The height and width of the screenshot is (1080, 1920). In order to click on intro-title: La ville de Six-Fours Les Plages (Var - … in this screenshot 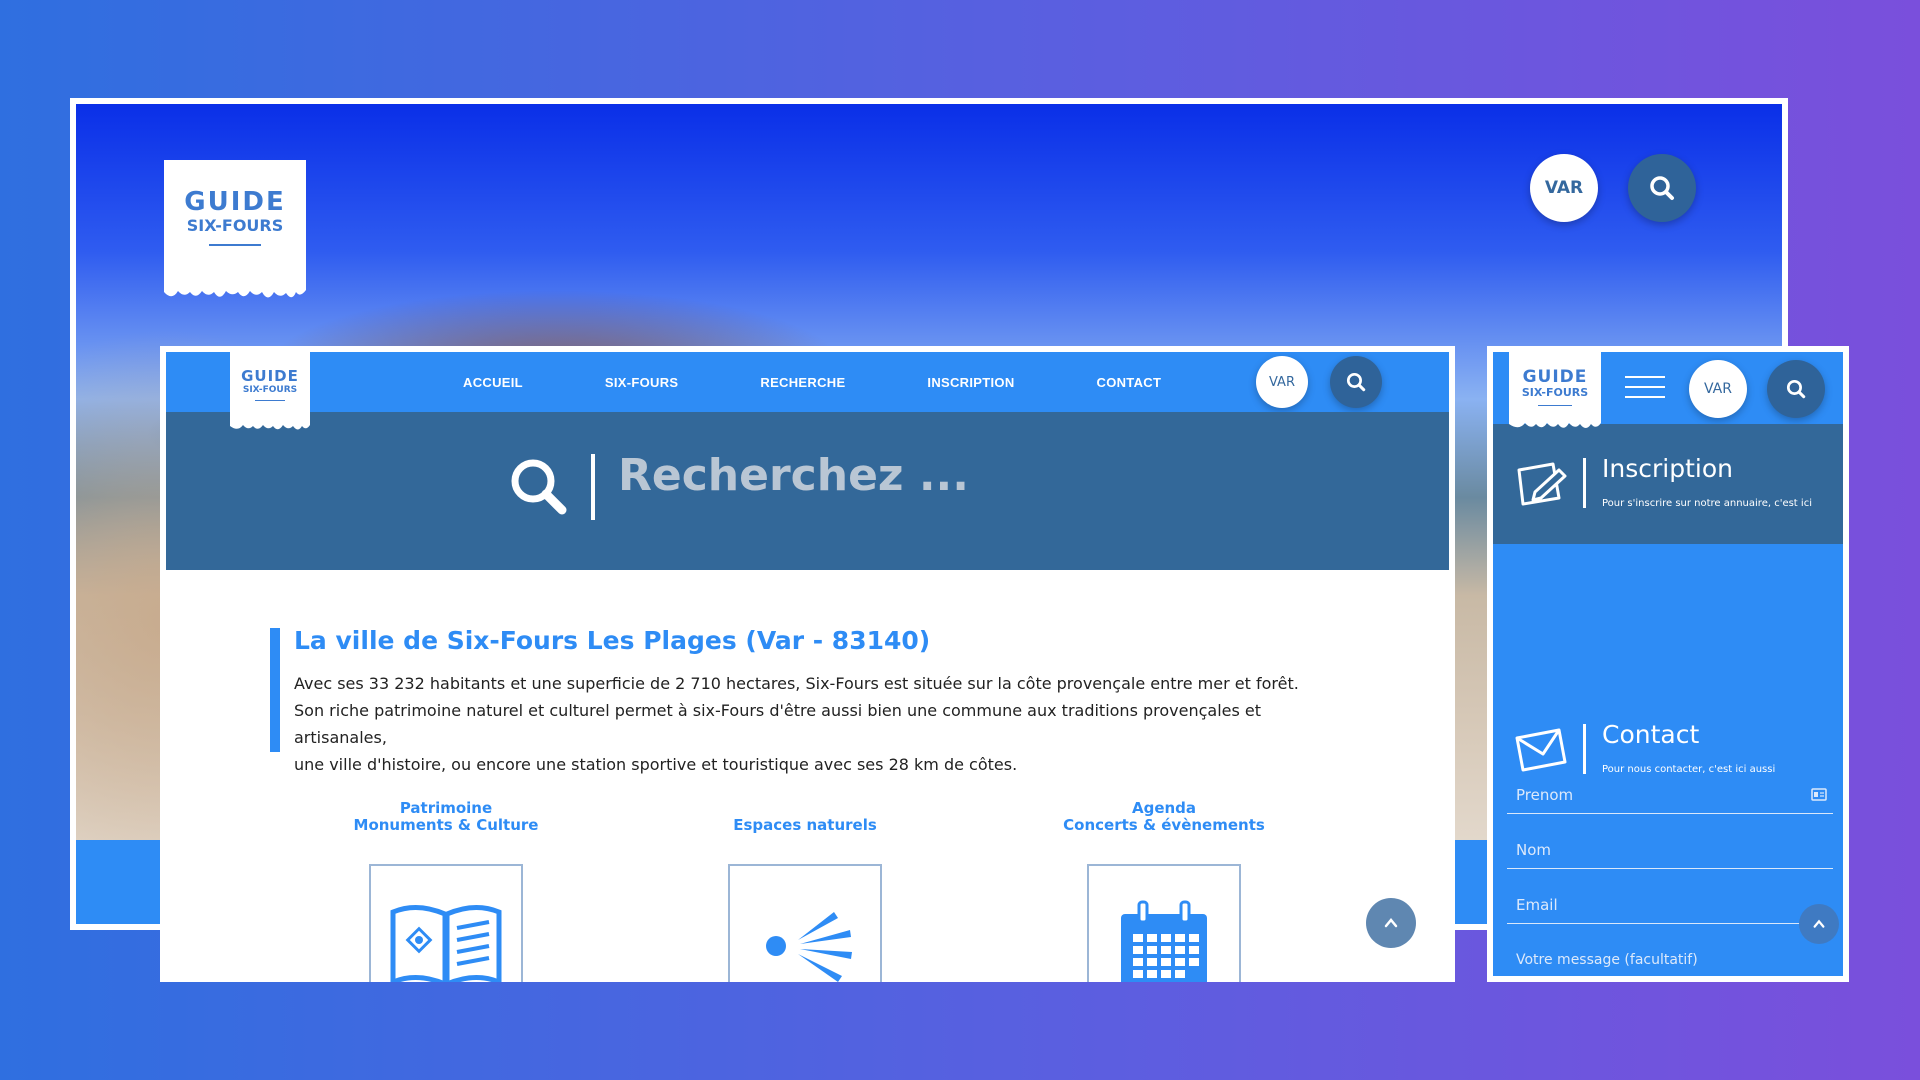, I will do `click(612, 640)`.